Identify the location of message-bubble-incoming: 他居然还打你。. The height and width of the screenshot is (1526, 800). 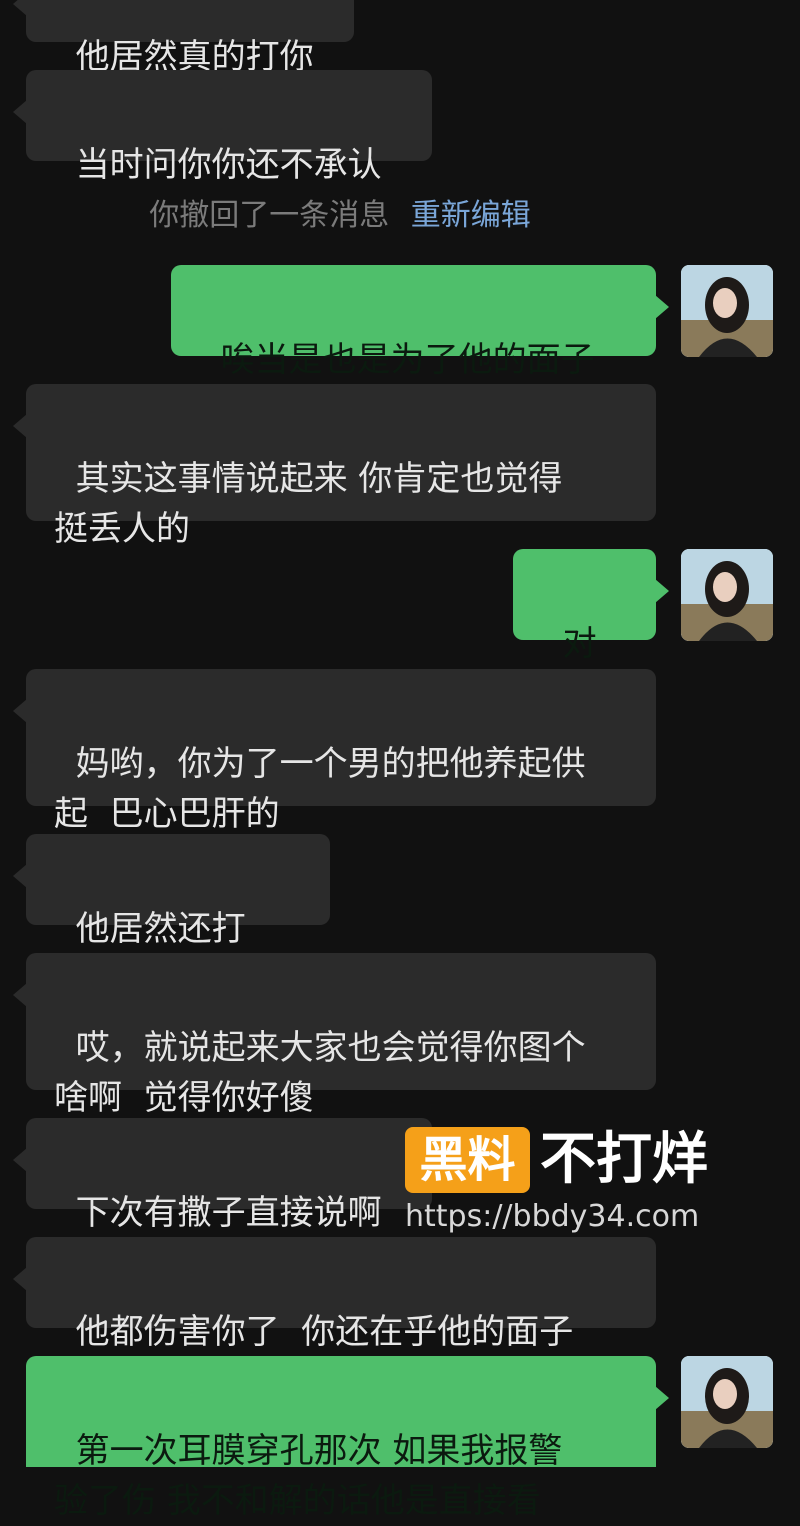
(171, 916).